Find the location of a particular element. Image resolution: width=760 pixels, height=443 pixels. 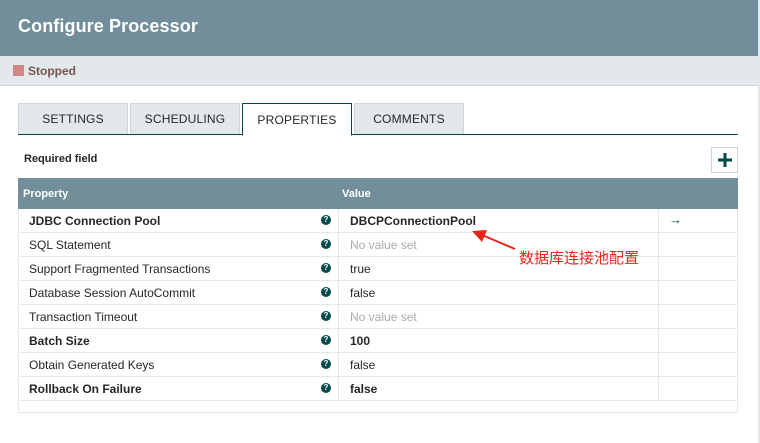

table-row: Database Session AutoCommit? false is located at coordinates (378, 293).